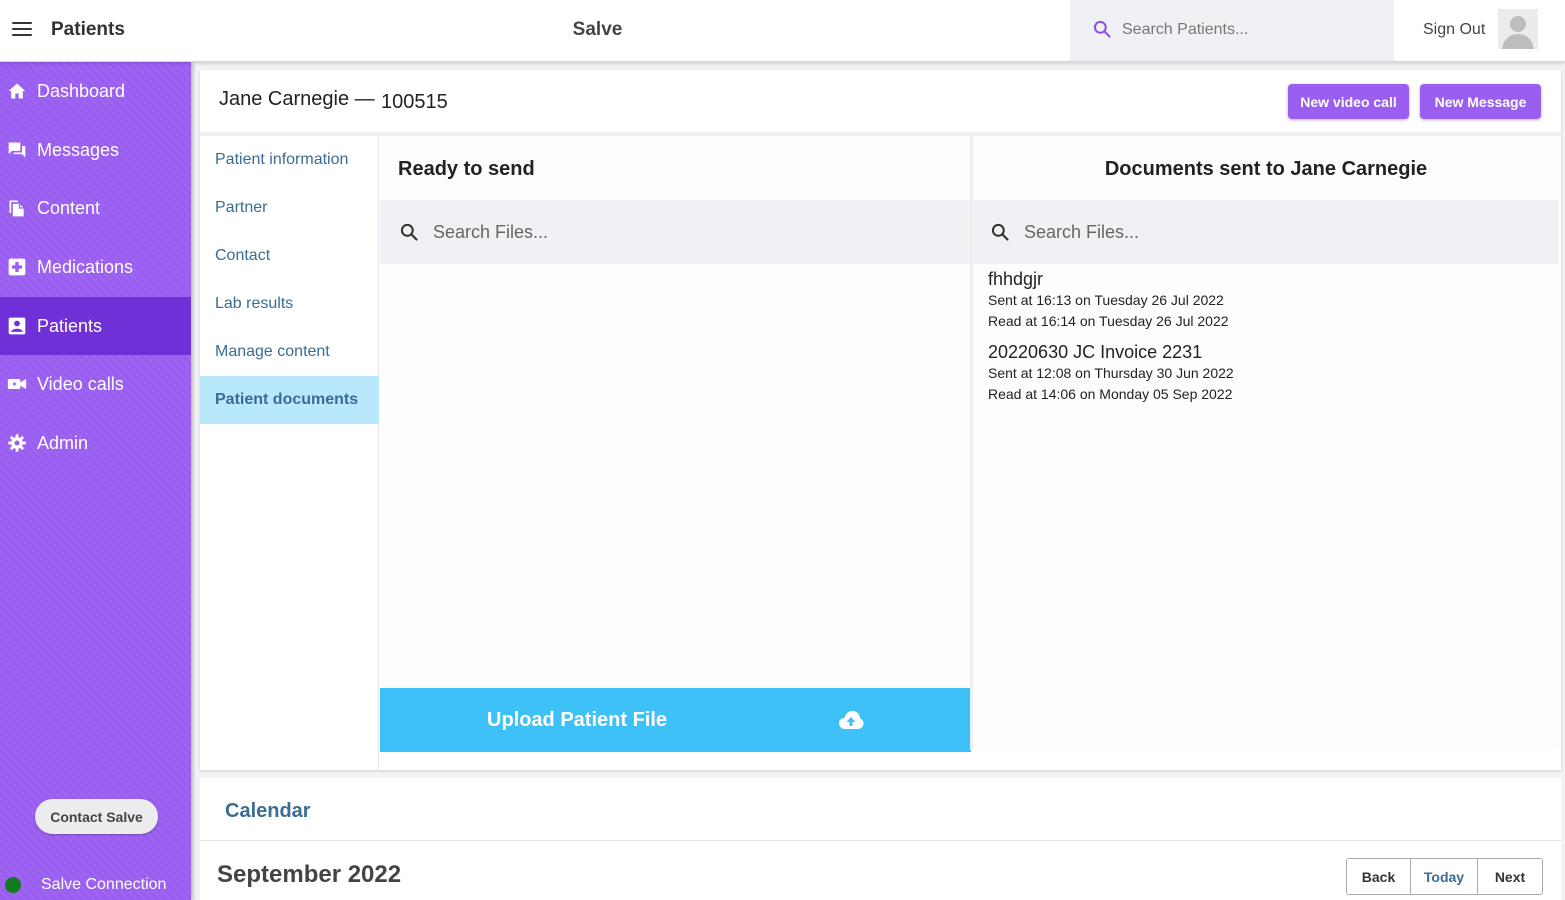  I want to click on sign-out-link: Sign Out, so click(1454, 30).